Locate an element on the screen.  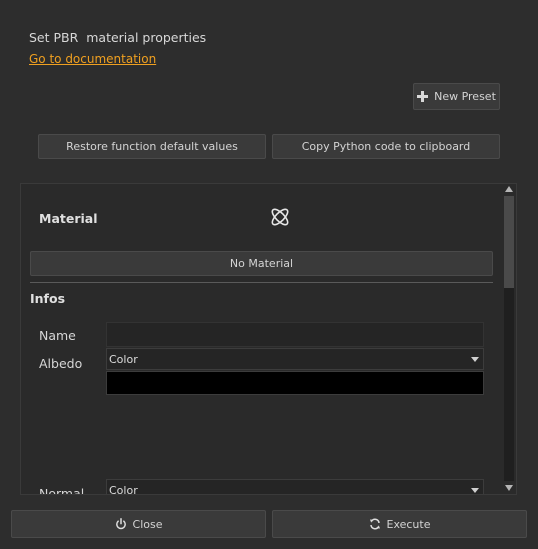
albedo-color-swatch is located at coordinates (295, 383).